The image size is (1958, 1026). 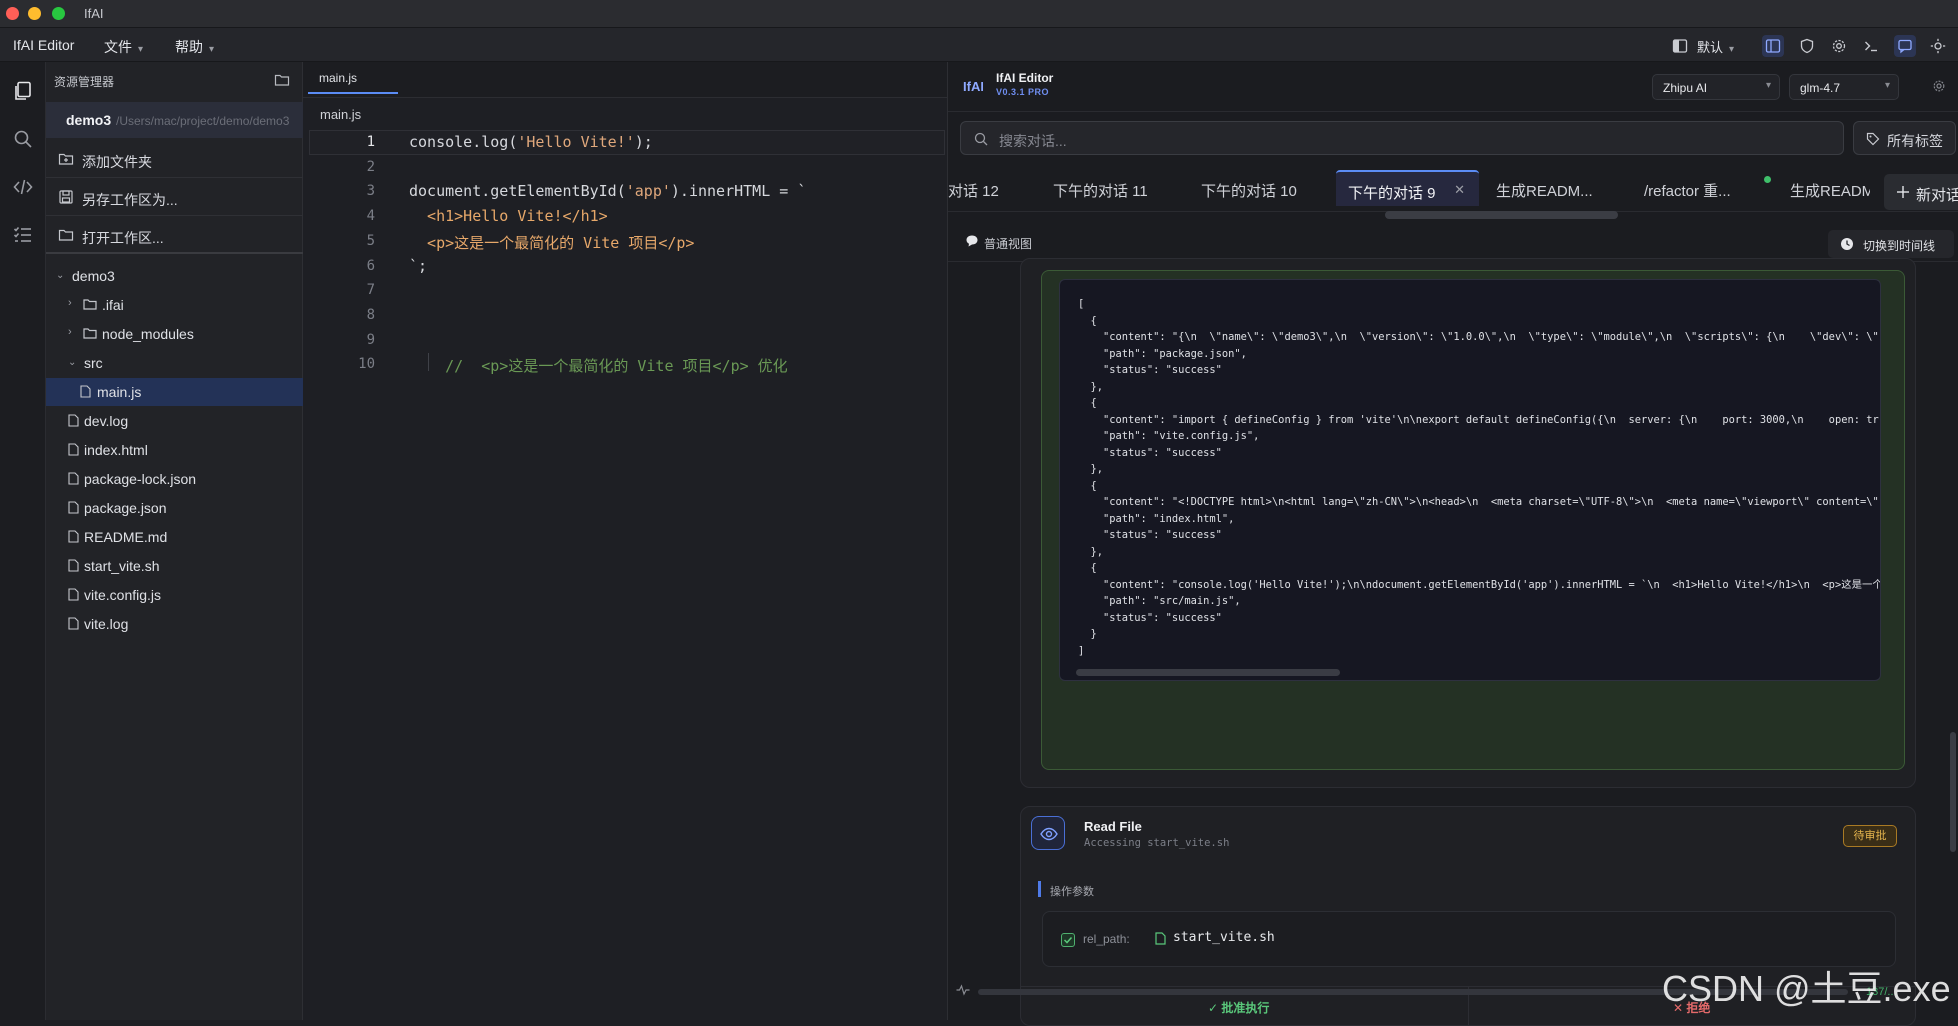 What do you see at coordinates (174, 334) in the screenshot?
I see `tree-folder-node-modules: › node_modules` at bounding box center [174, 334].